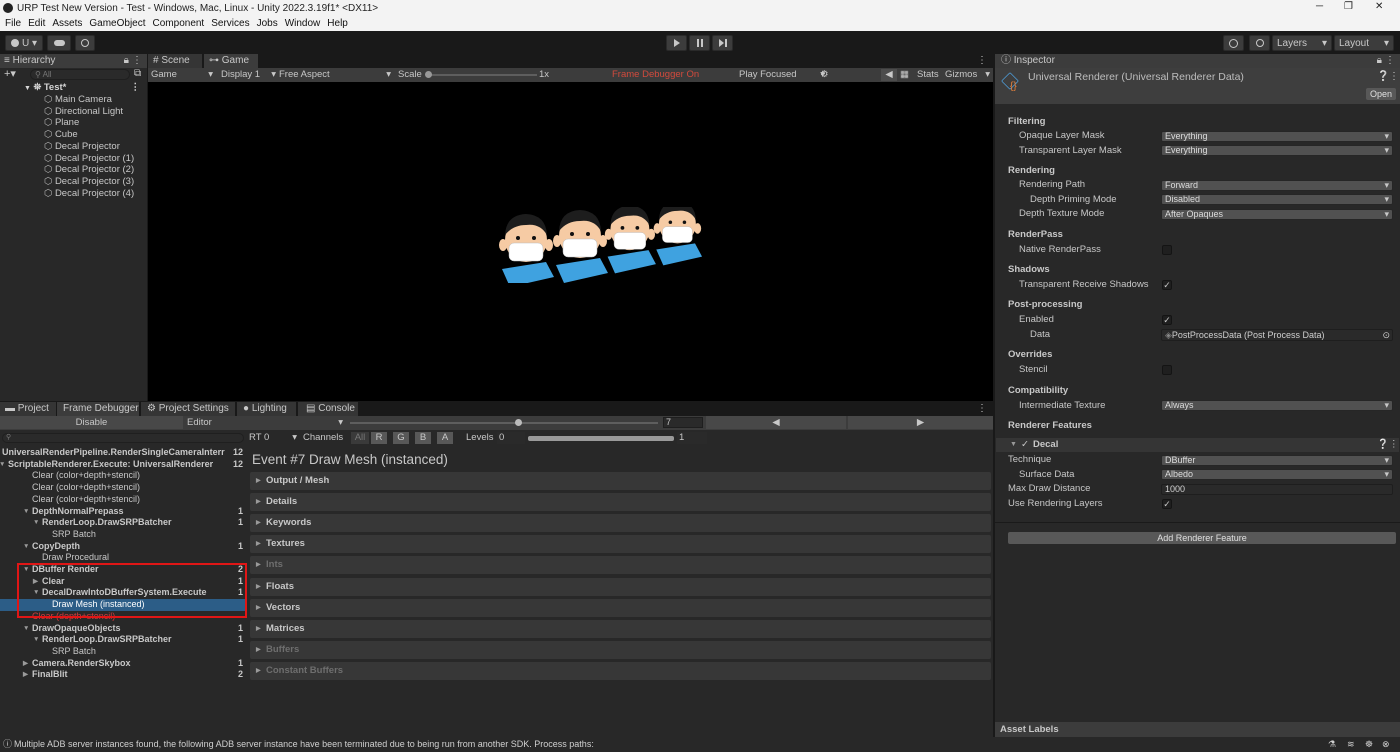 This screenshot has height=752, width=1400. What do you see at coordinates (782, 75) in the screenshot?
I see `play-focused-dropdown: Play Focused ▾` at bounding box center [782, 75].